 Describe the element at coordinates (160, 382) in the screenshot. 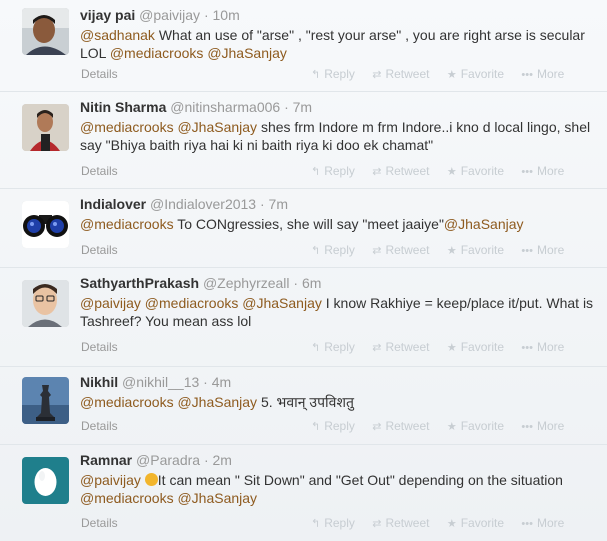

I see `username: @nikhil__13` at that location.